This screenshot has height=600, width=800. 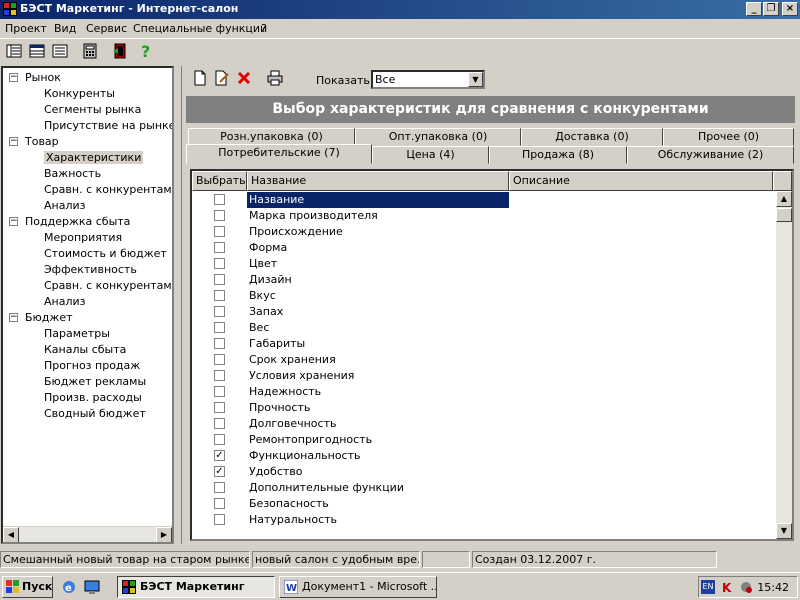 I want to click on tree-group: Рынок, so click(x=43, y=78).